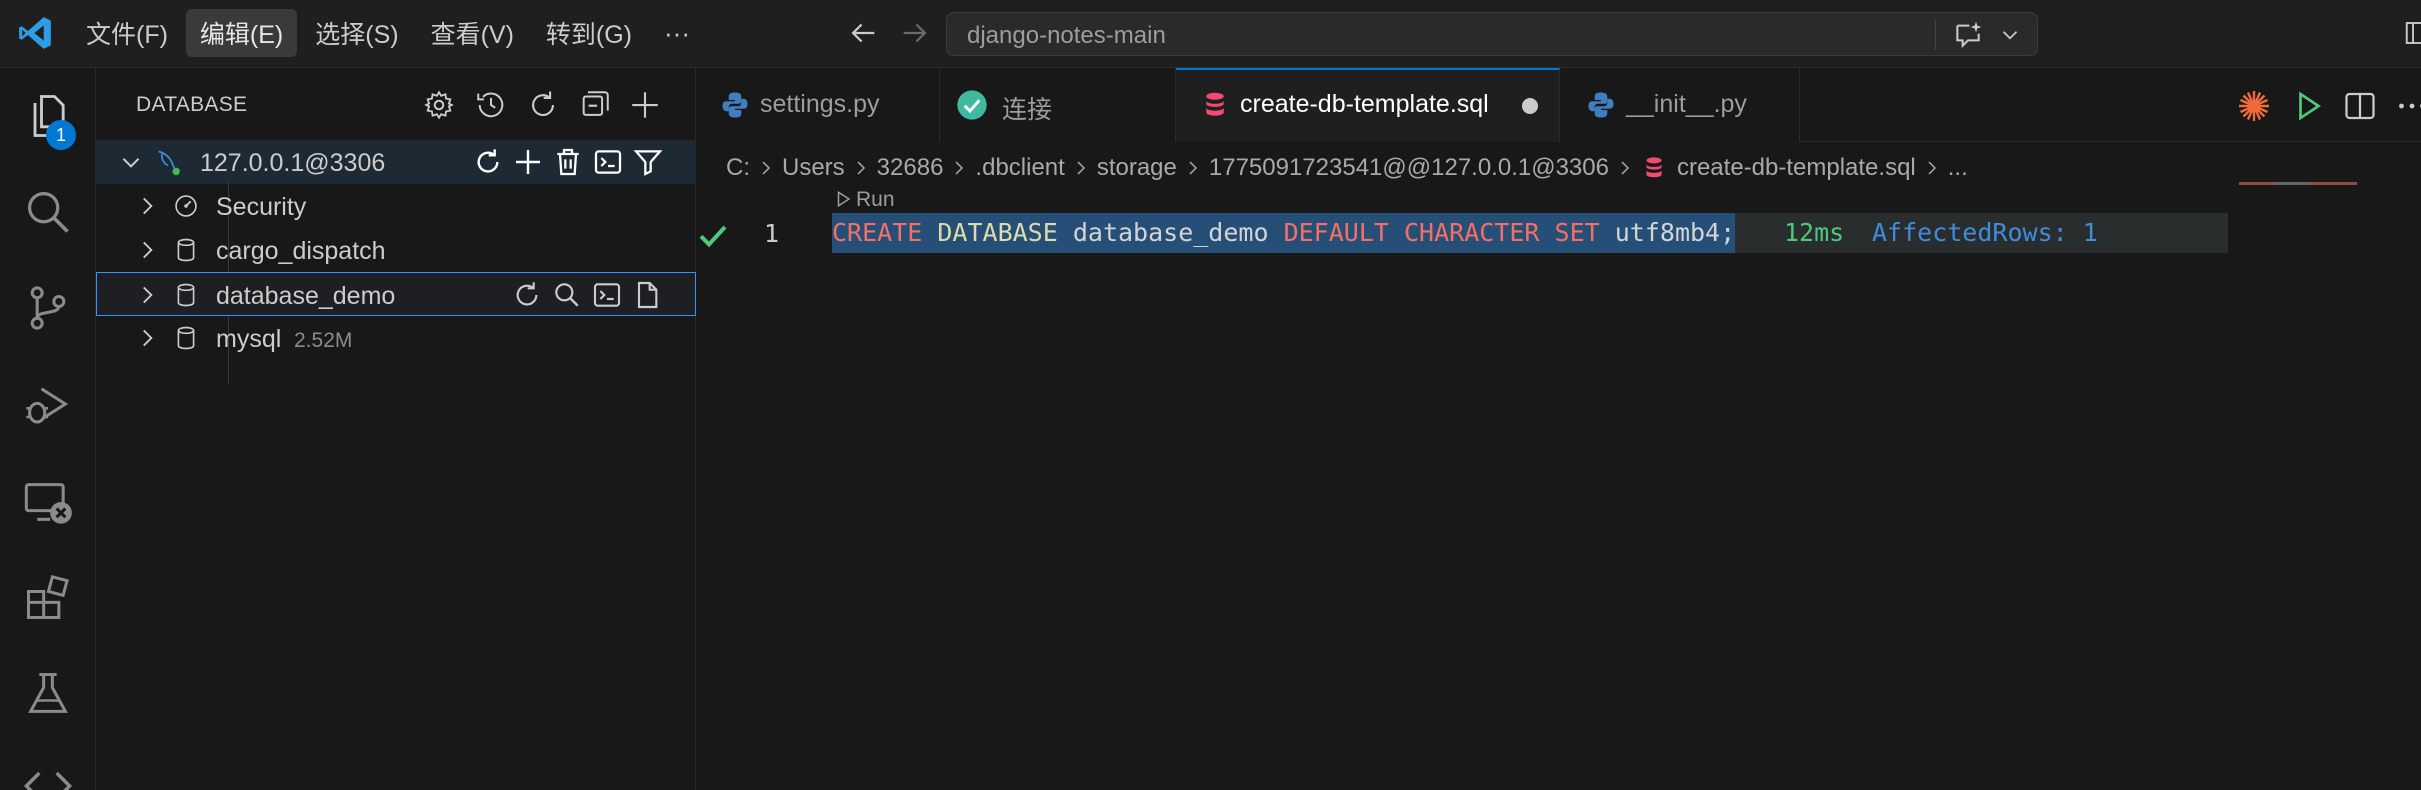 The width and height of the screenshot is (2421, 790). I want to click on menu-file: 文件(F), so click(127, 33).